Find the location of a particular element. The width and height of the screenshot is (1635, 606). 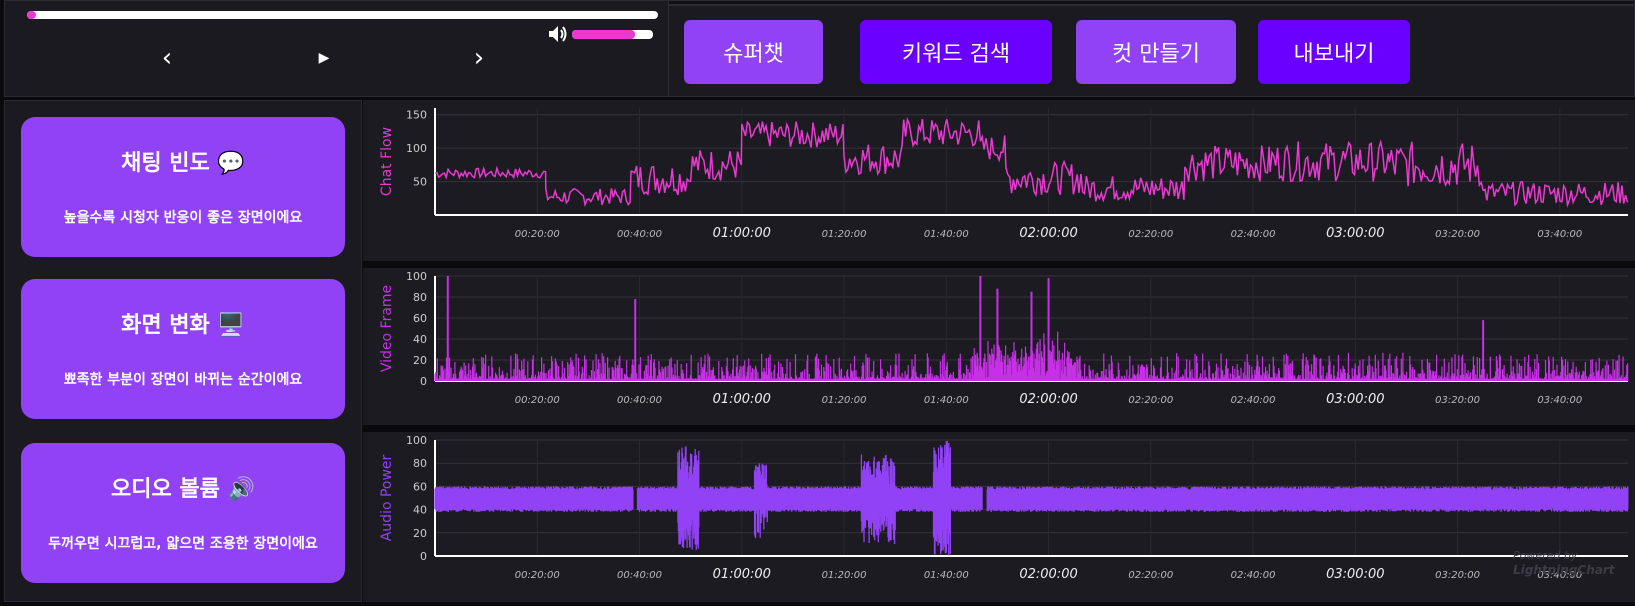

toolbar: 슈퍼챗 키워드 검색 컷 만들기 내보내기 is located at coordinates (1151, 51).